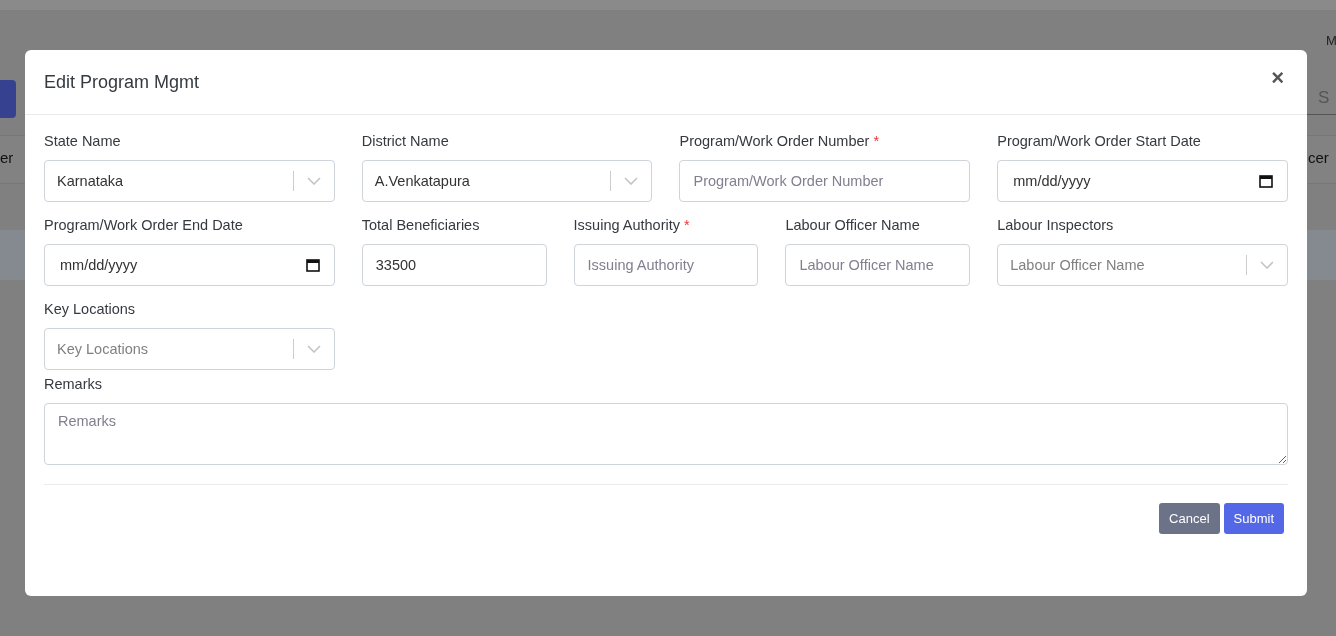  I want to click on input-field: Labour Officer Name, so click(878, 265).